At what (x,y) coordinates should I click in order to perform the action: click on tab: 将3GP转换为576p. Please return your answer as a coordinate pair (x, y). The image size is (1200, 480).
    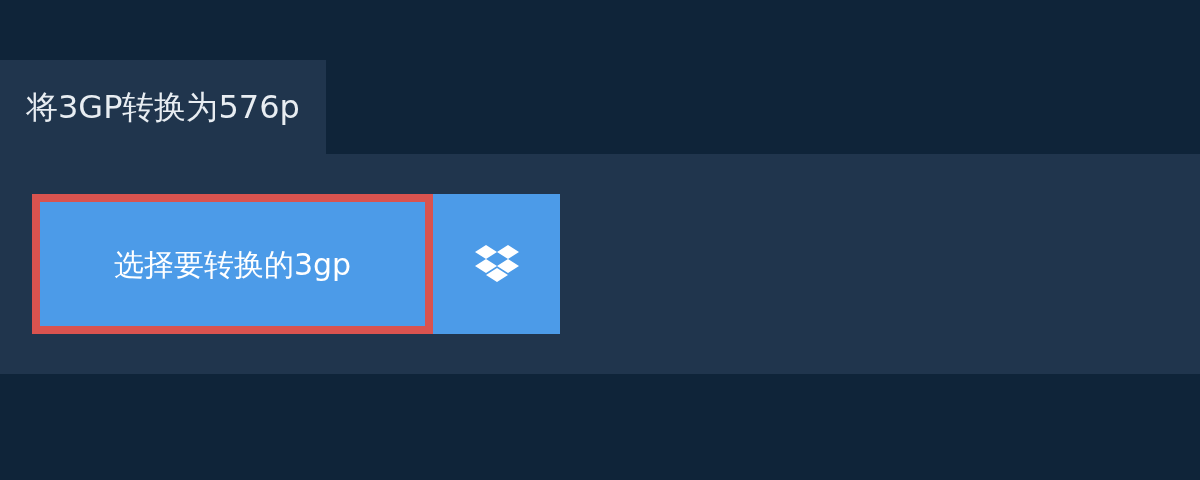
    Looking at the image, I should click on (163, 107).